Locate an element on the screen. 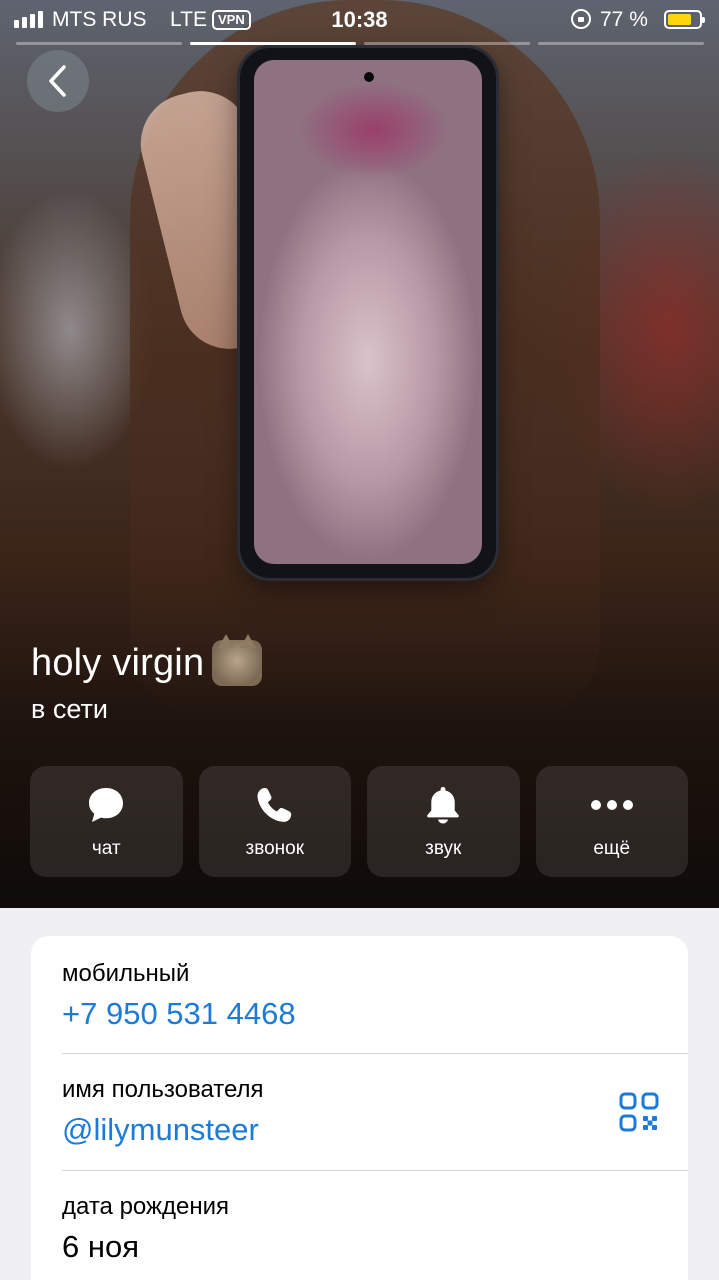 This screenshot has height=1280, width=719. status-bar: MTS RUS LTE VPN 10:38 77 % is located at coordinates (359, 20).